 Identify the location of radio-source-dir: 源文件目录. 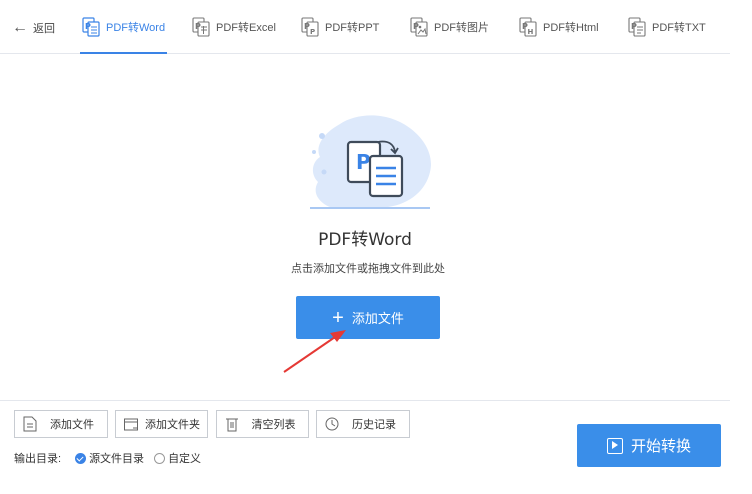
(109, 458).